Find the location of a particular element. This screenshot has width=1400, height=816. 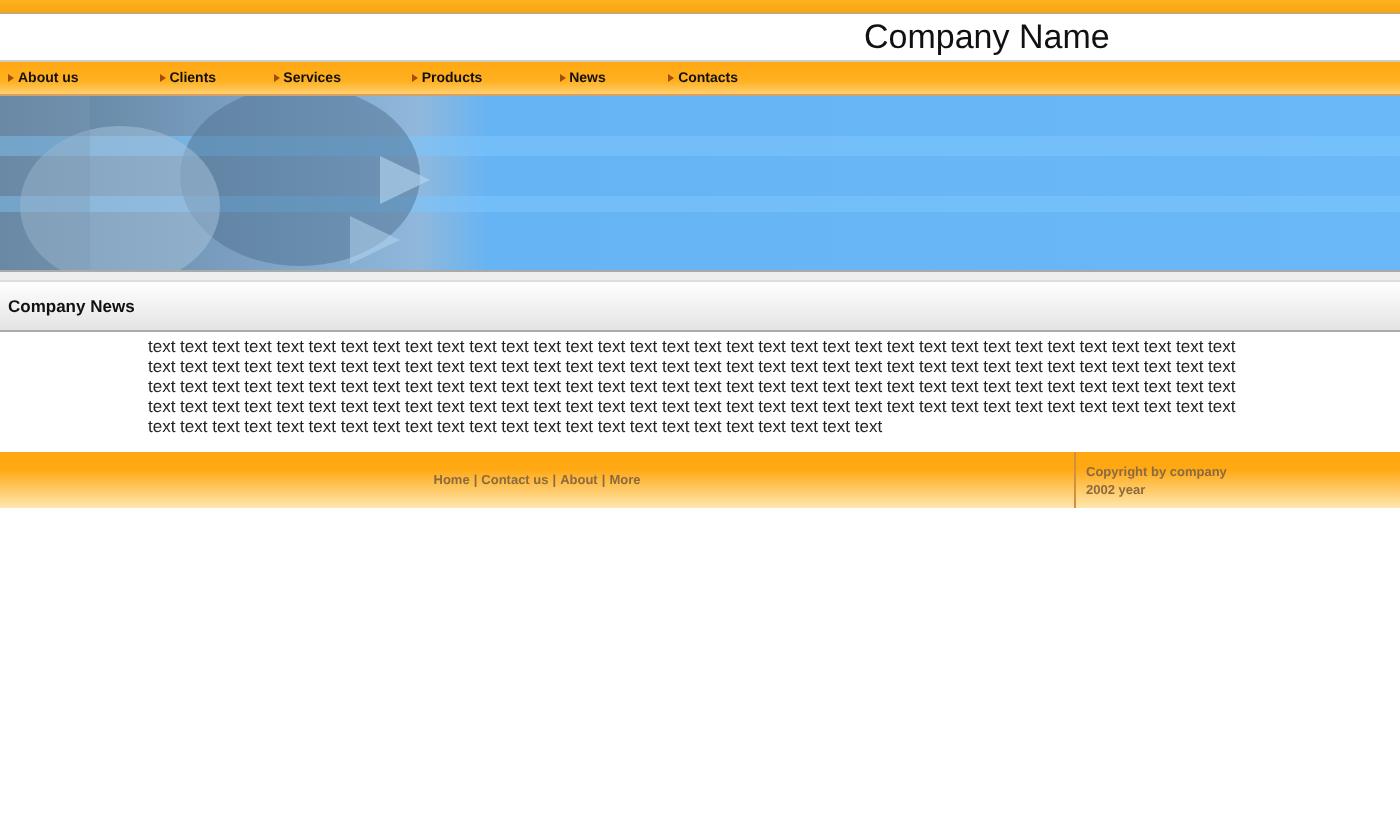

news-text: text text text text text text text text text text text text text text text text text text text text text text text text text text text text text text text text text text text text text text text text text text text text text text text text text text text text text text text text text text text text text text text text text text text text text text text text text text text text text text text text text text text text text text text text text text text text text text text text text text text text text text text text text text text text text text text text text text text text text text text text text text text text text text text text text text text text text text text text text text text text text text text text text text text text text text text text text text text text text text text is located at coordinates (693, 388).